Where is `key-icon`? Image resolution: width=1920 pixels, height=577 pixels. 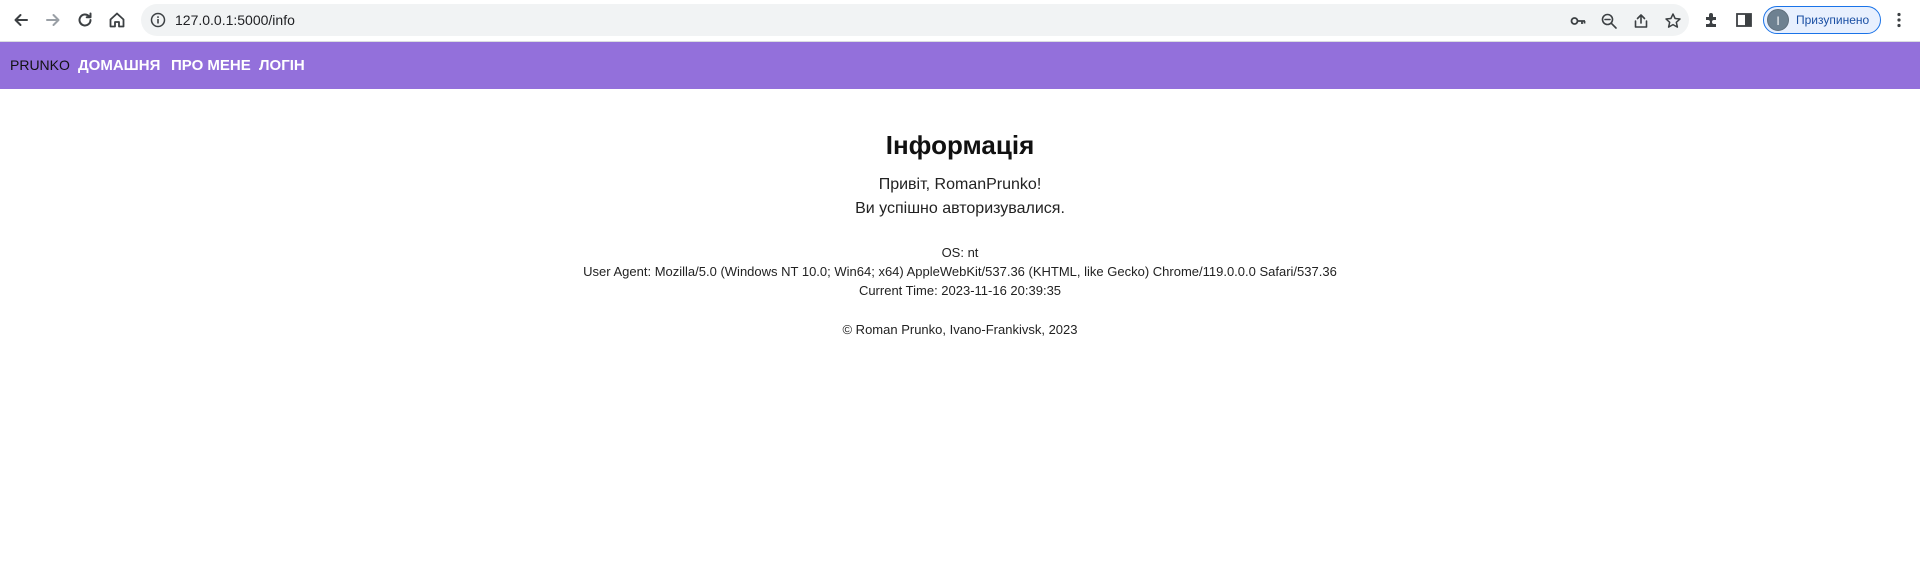
key-icon is located at coordinates (1578, 21).